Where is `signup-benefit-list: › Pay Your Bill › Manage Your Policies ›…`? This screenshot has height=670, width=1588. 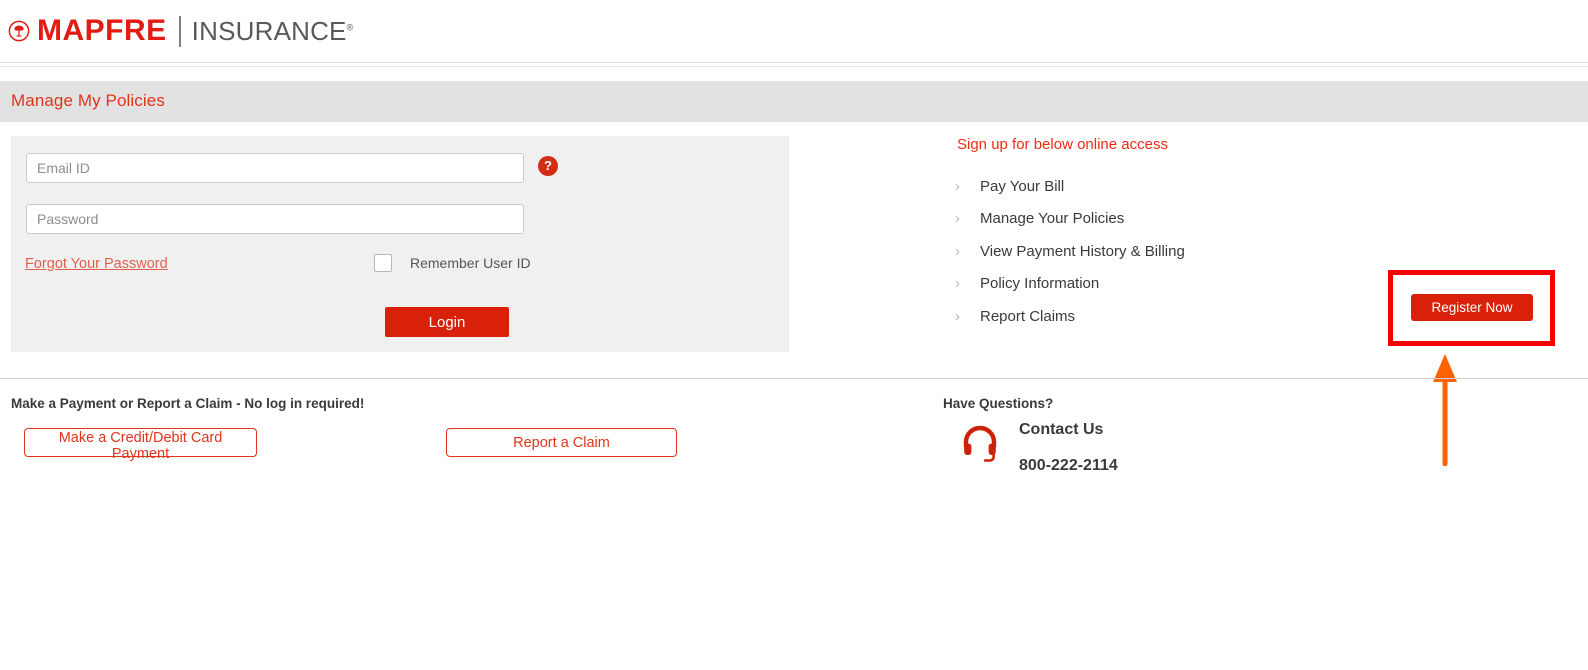
signup-benefit-list: › Pay Your Bill › Manage Your Policies ›… is located at coordinates (1165, 251).